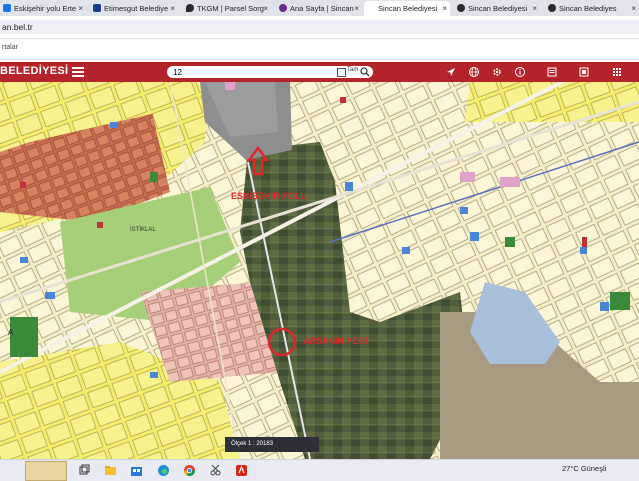 This screenshot has width=639, height=481. I want to click on brand-title: BELEDİYESİ, so click(34, 71).